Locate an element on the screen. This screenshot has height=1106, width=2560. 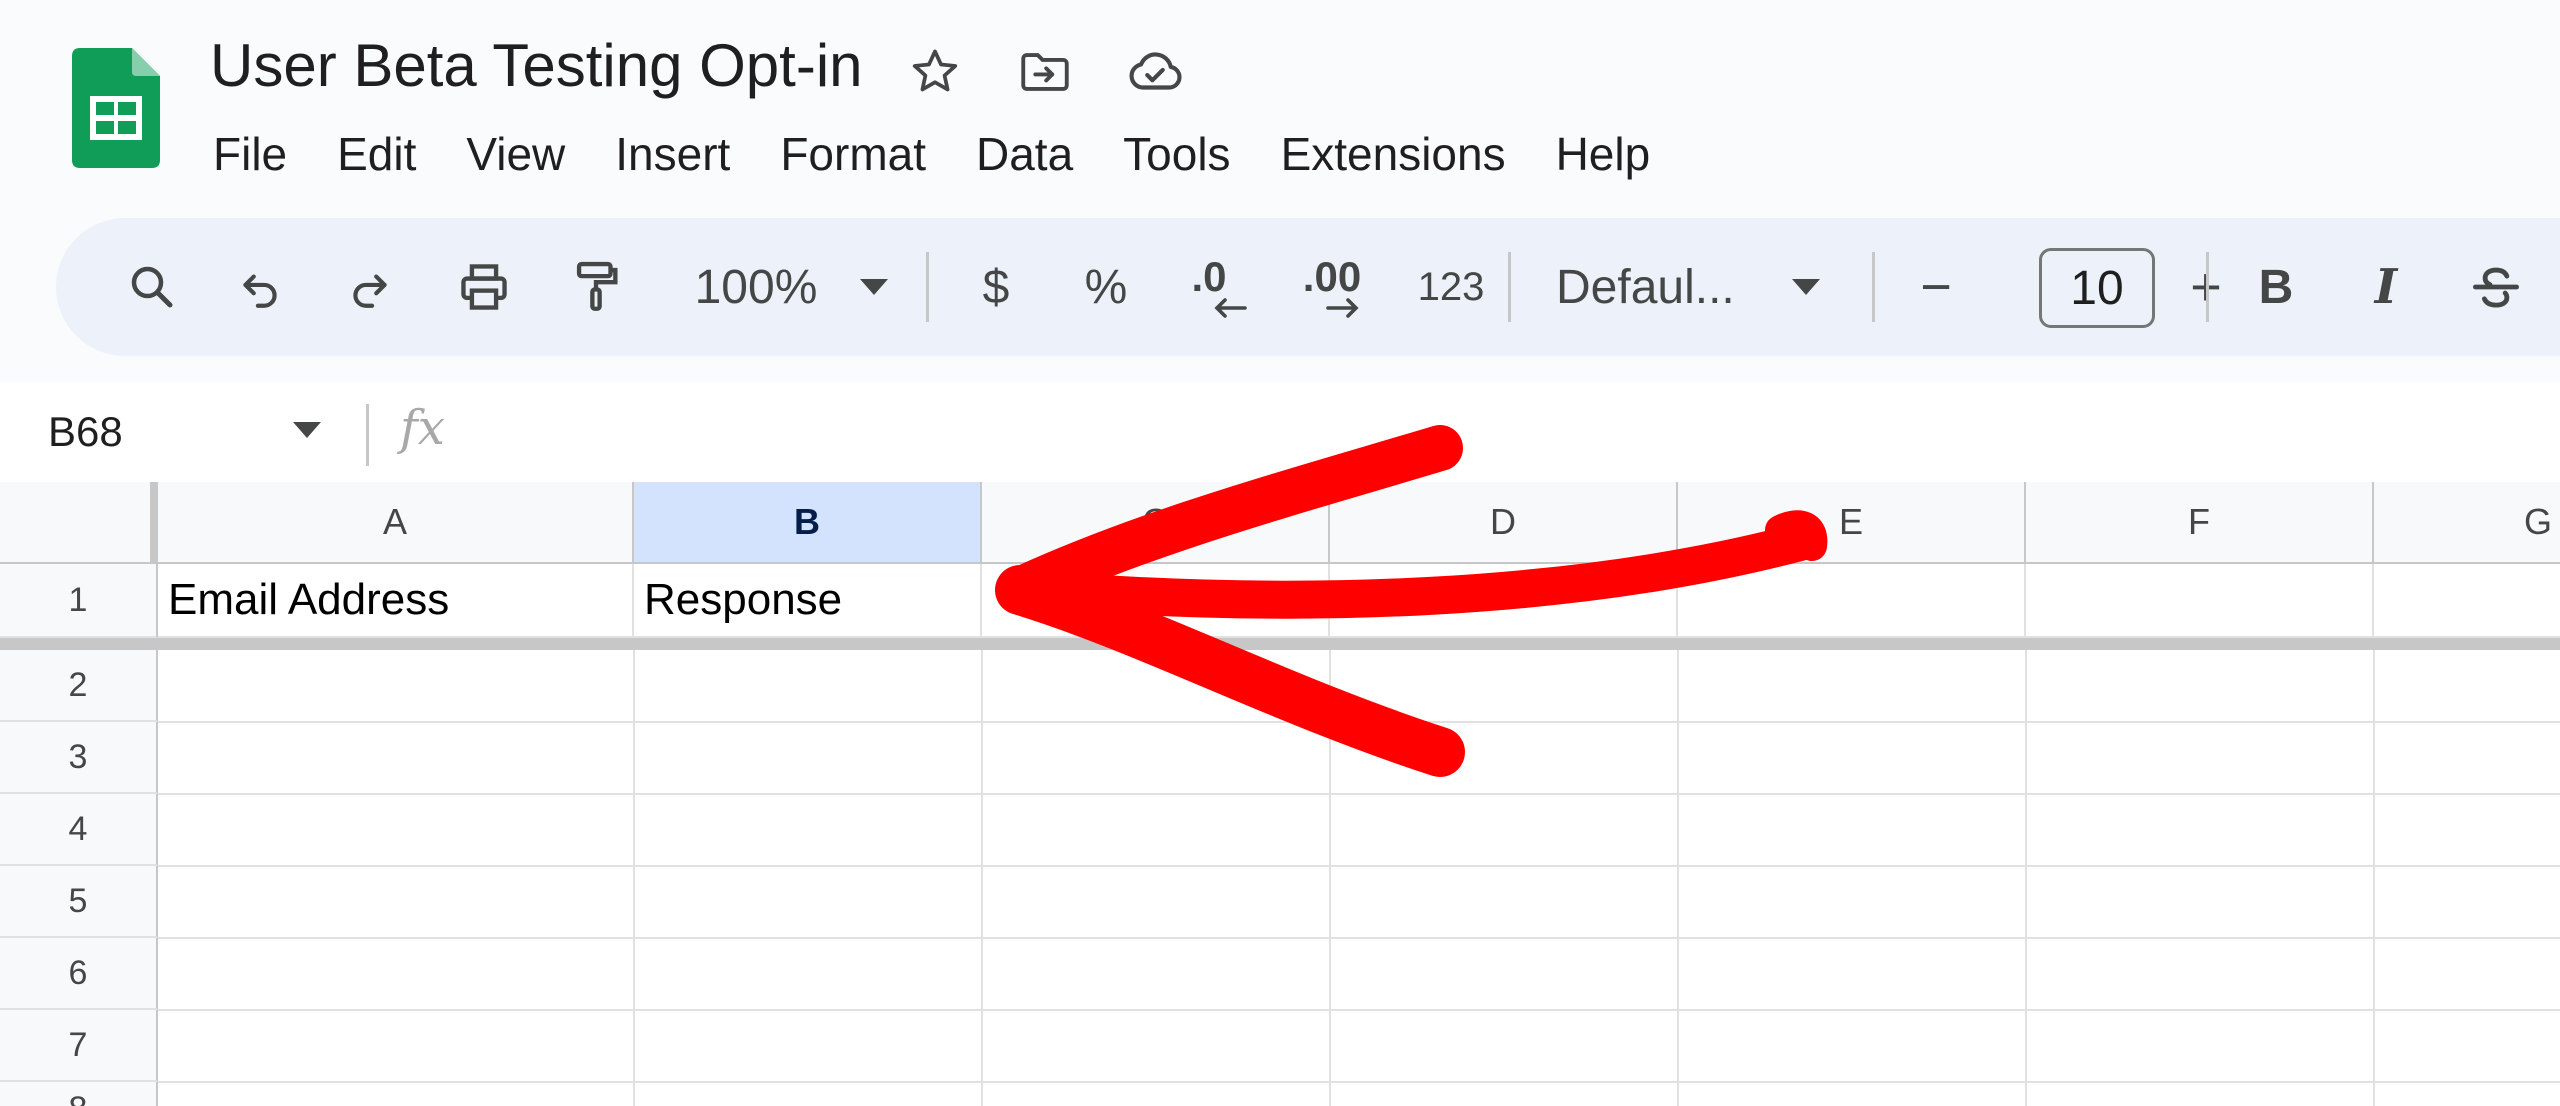
number-format-label: 123 is located at coordinates (1451, 286).